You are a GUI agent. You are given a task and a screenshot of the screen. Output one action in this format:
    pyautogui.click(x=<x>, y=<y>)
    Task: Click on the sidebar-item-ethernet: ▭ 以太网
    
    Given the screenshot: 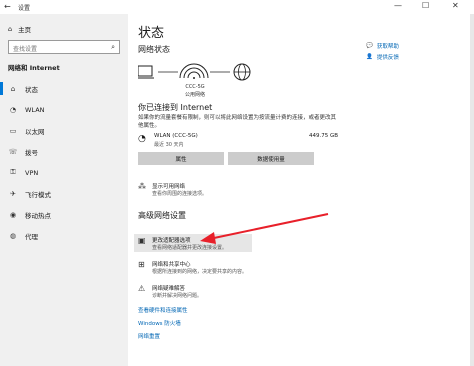 What is the action you would take?
    pyautogui.click(x=64, y=130)
    